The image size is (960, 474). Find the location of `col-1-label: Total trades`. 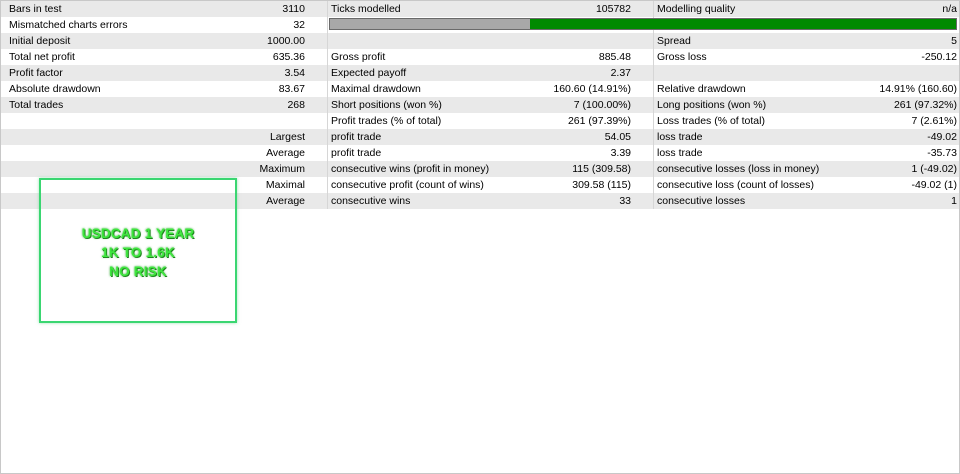

col-1-label: Total trades is located at coordinates (36, 105).